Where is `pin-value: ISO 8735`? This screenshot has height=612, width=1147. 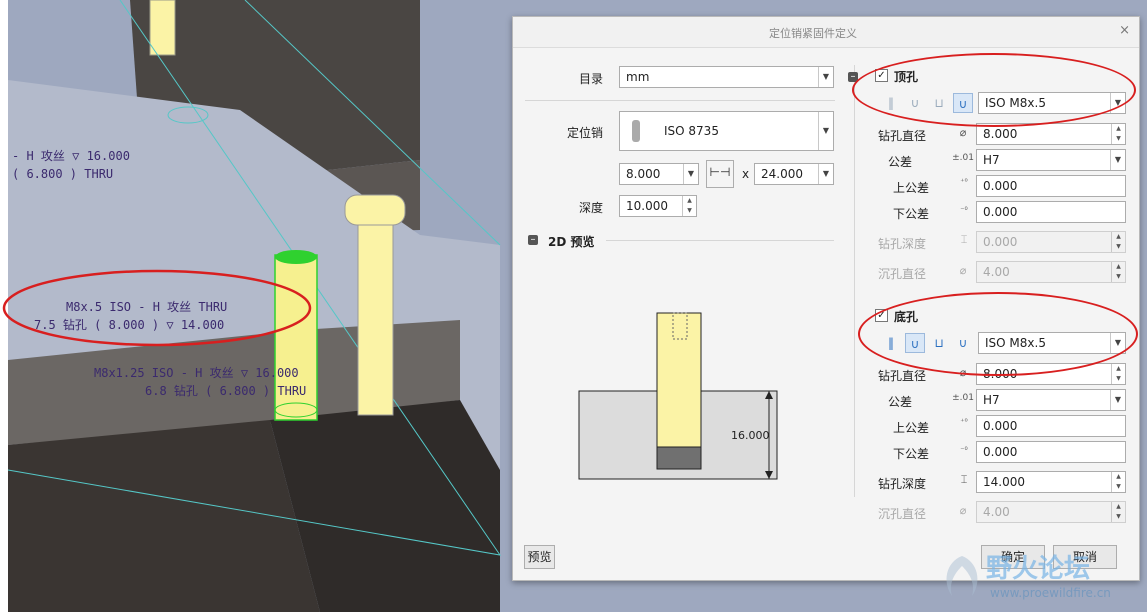 pin-value: ISO 8735 is located at coordinates (691, 131).